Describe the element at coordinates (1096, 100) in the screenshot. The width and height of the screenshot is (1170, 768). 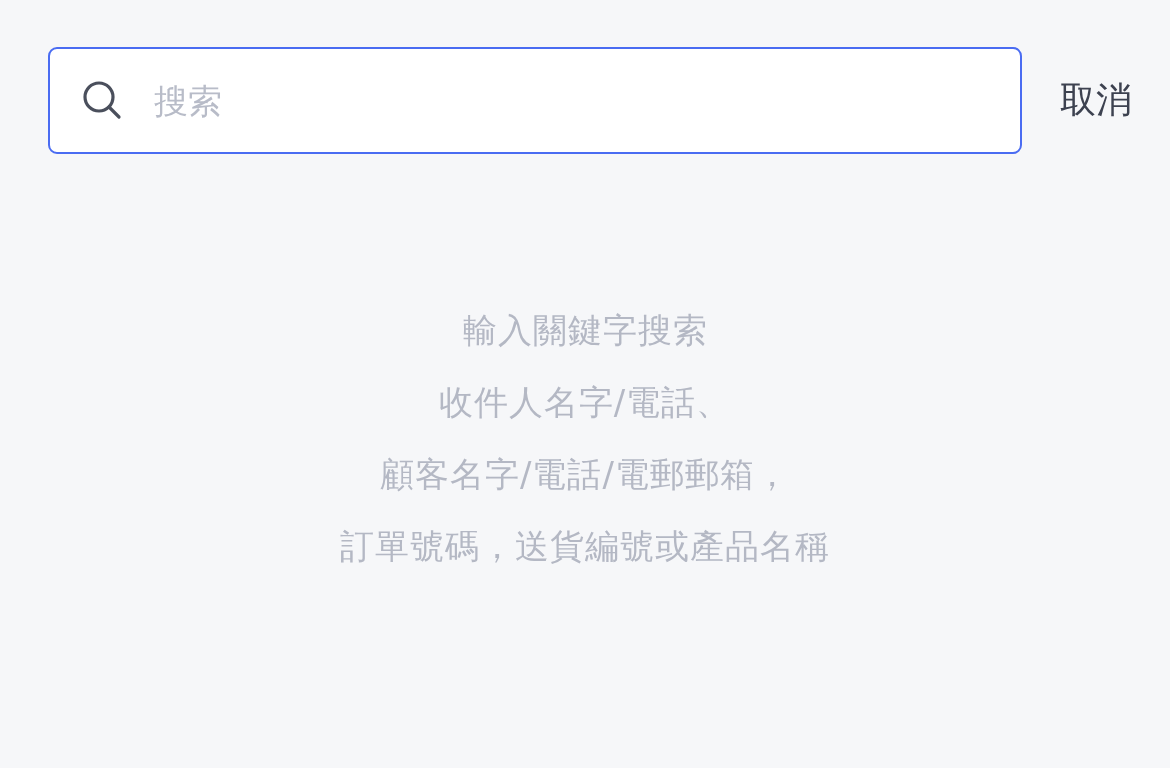
I see `cancel-button: 取消` at that location.